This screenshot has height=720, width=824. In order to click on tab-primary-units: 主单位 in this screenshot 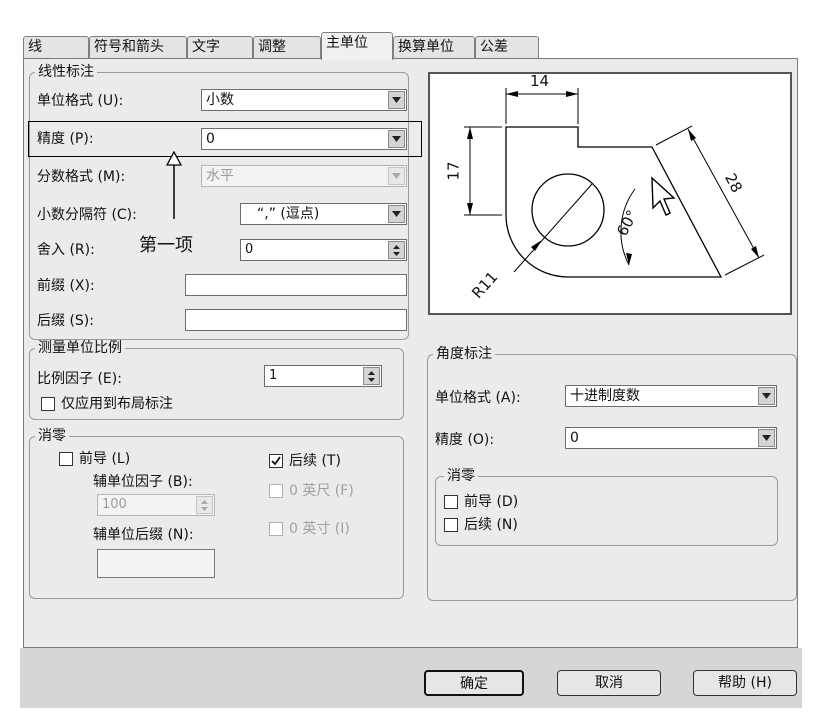, I will do `click(357, 46)`.